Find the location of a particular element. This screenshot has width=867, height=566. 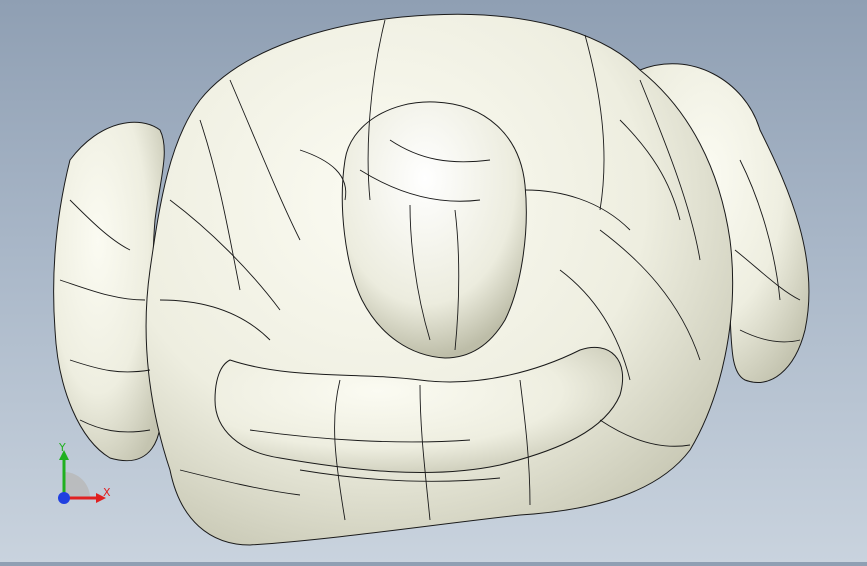

coordinate-triad: Y X is located at coordinates (85, 475).